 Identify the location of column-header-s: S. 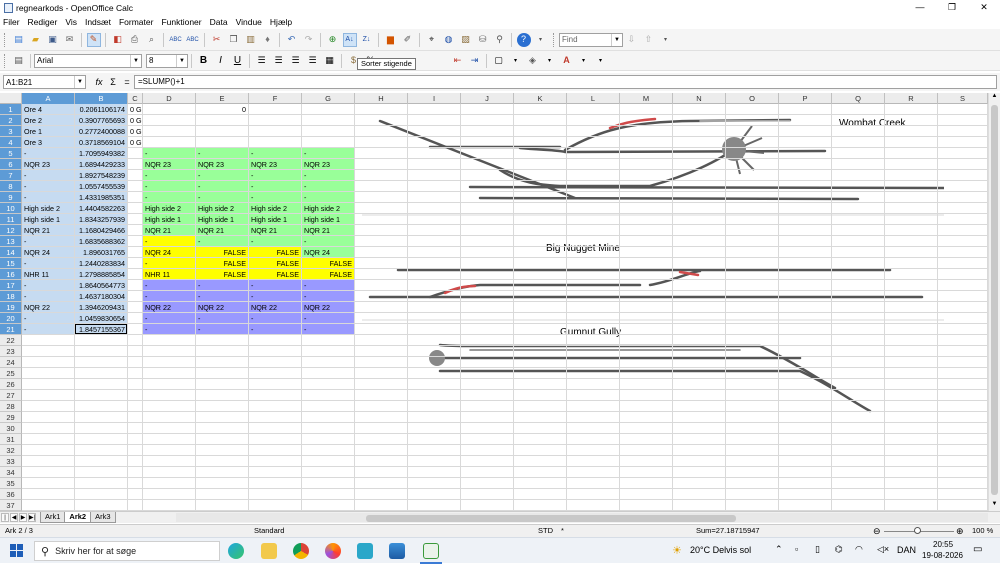
(963, 98).